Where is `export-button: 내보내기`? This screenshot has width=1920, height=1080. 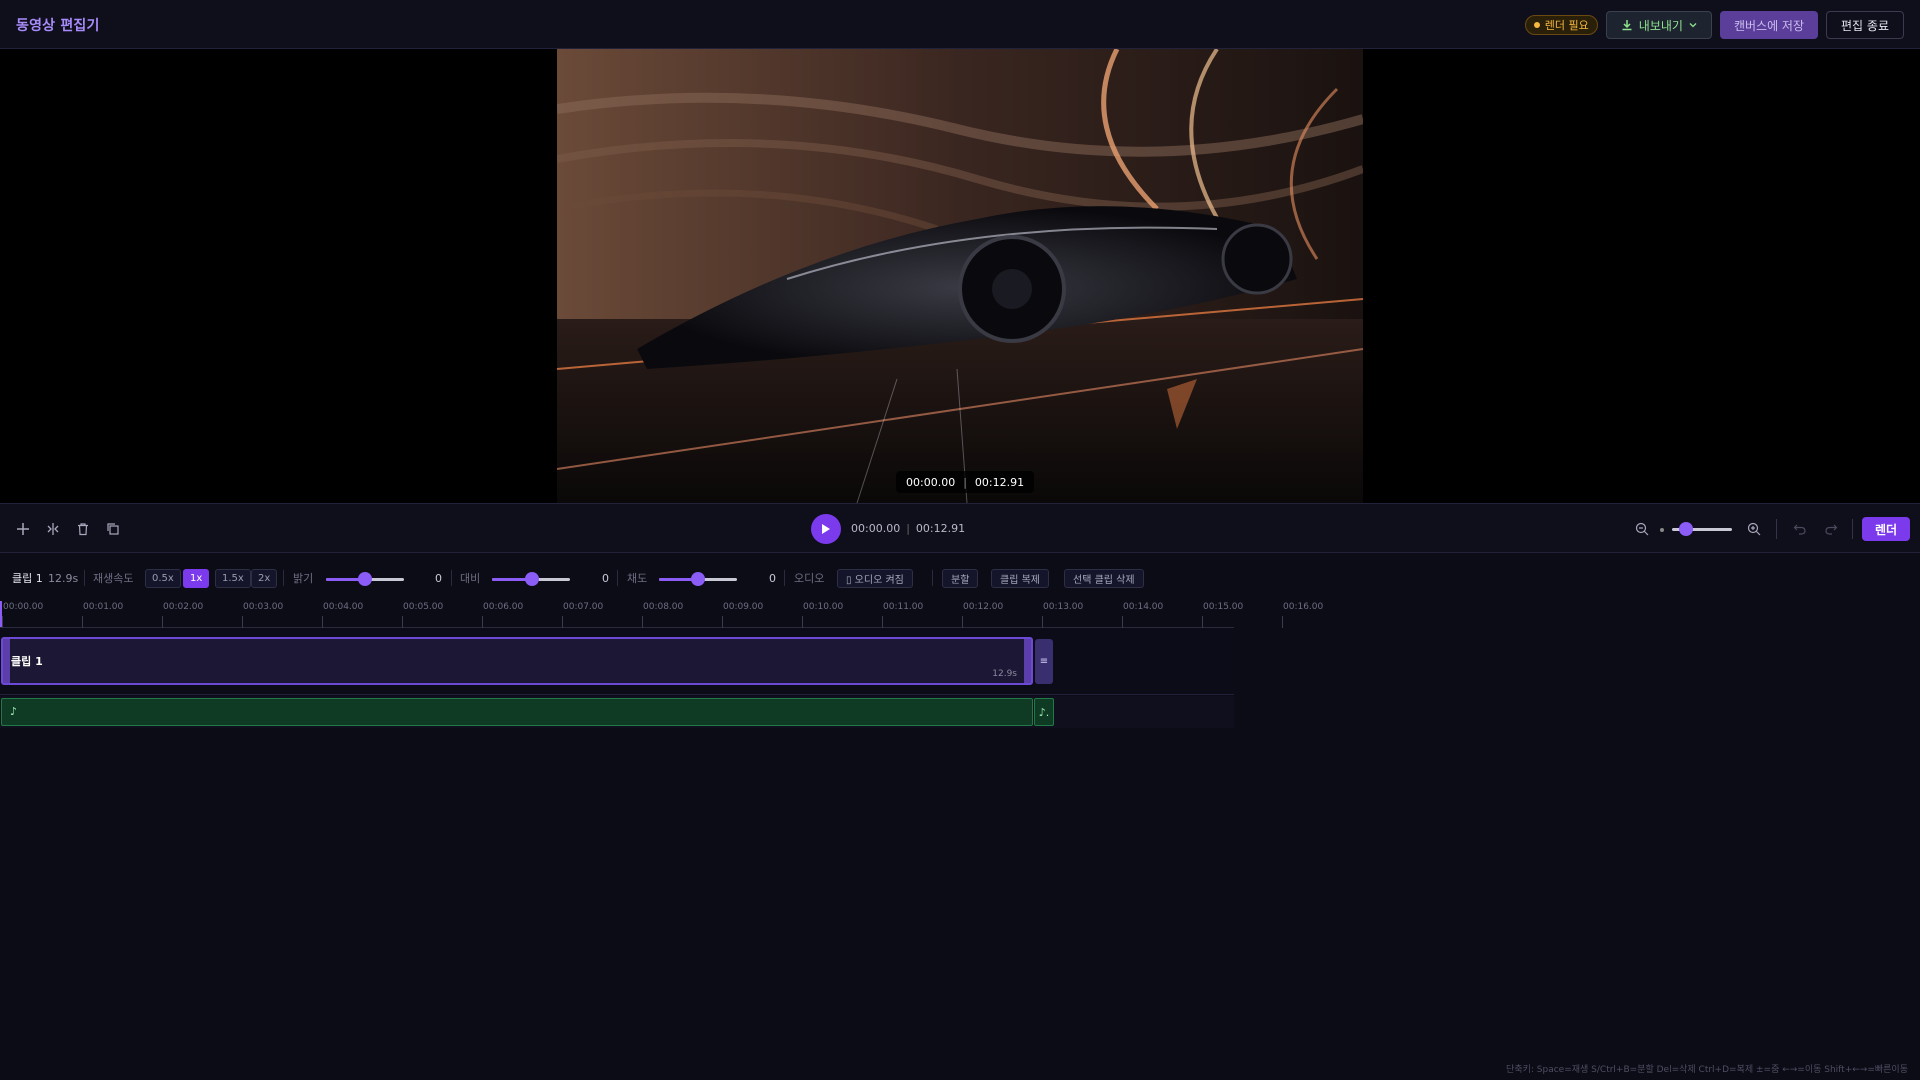
export-button: 내보내기 is located at coordinates (1658, 25).